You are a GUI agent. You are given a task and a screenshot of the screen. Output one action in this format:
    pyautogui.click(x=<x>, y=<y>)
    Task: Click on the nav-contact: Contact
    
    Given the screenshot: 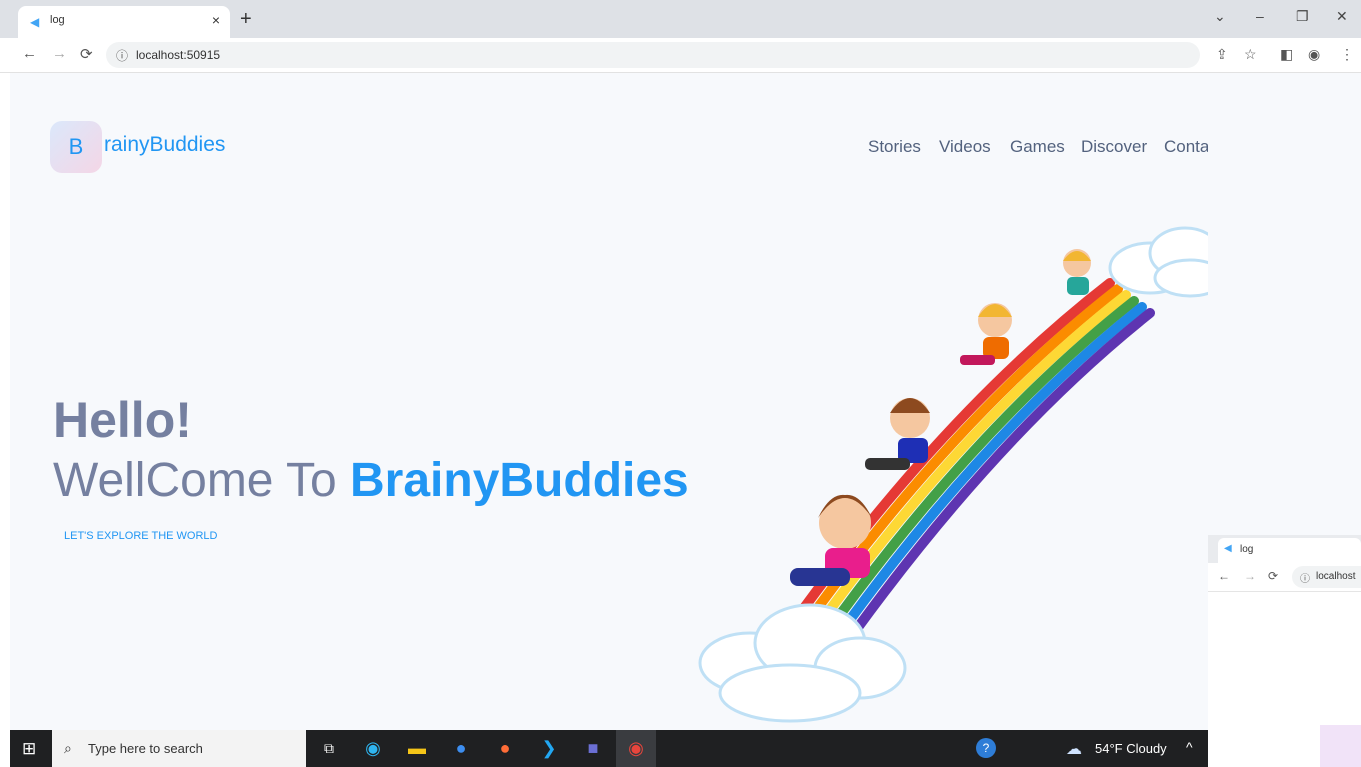 What is the action you would take?
    pyautogui.click(x=1186, y=147)
    